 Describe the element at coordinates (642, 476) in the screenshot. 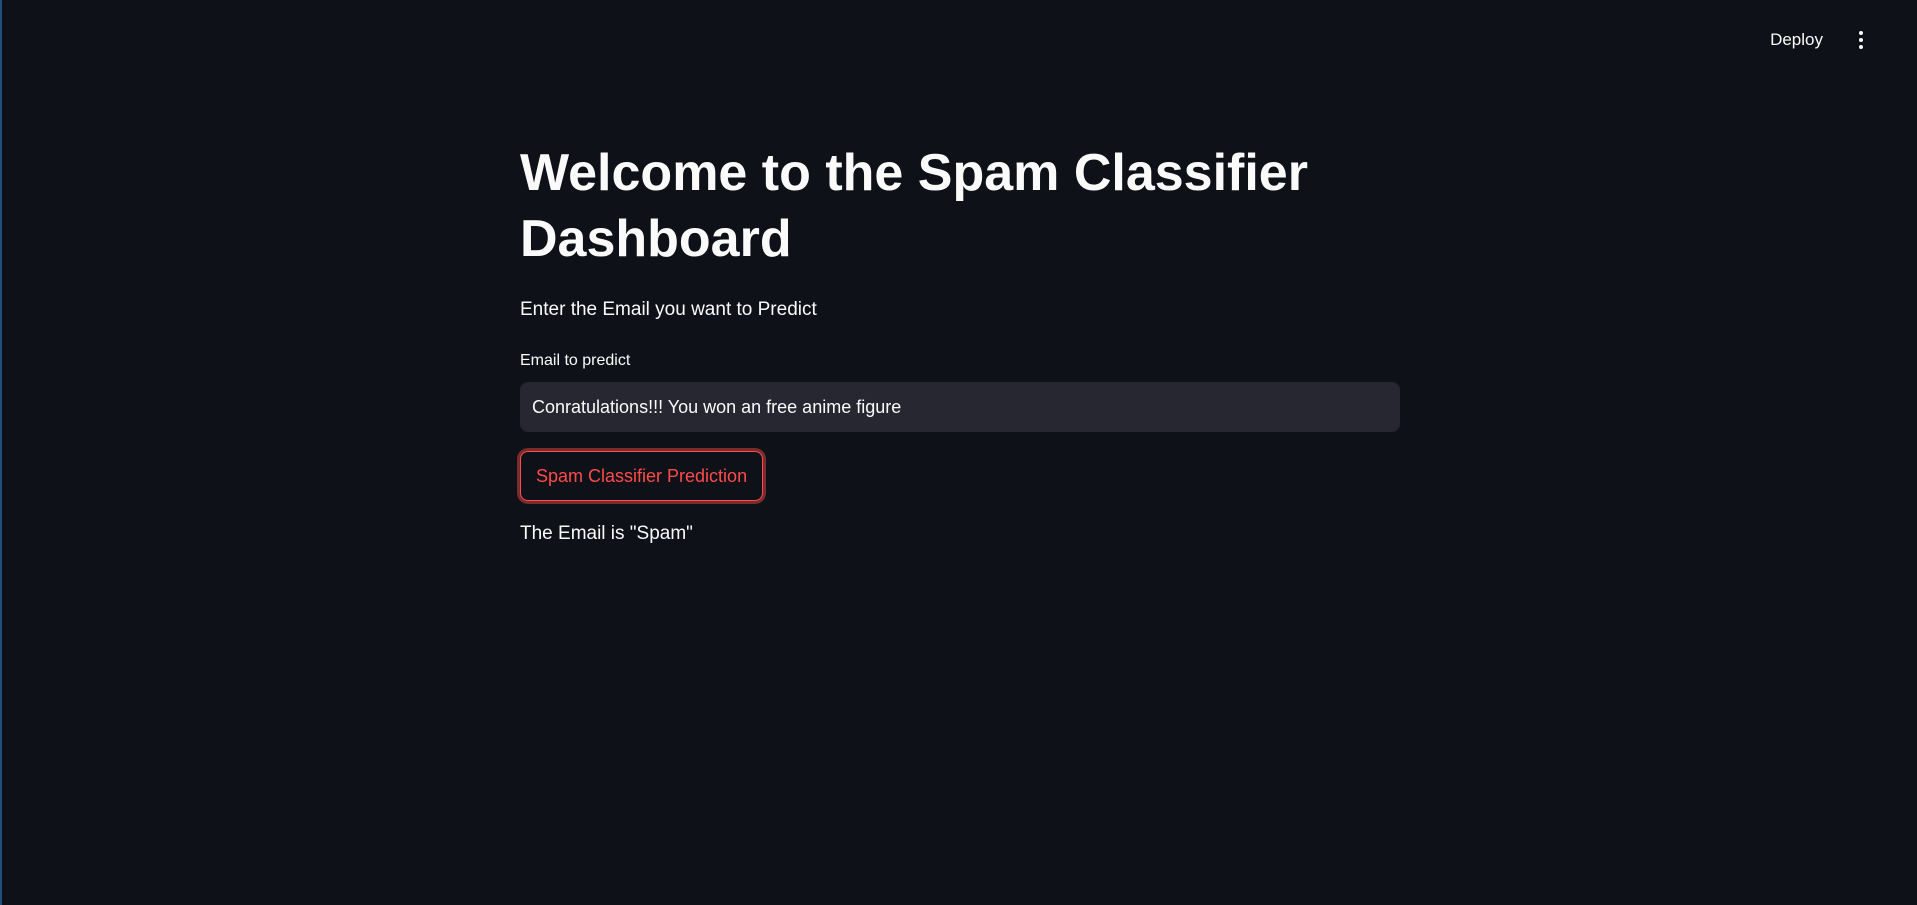

I see `spam-classifier-prediction-button: Spam Classifier Prediction` at that location.